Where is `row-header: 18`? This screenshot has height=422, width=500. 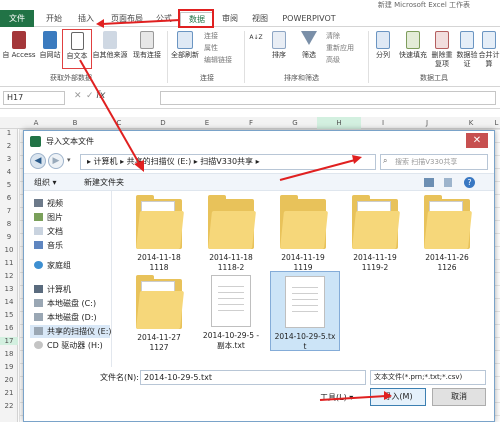 row-header: 18 is located at coordinates (9, 354).